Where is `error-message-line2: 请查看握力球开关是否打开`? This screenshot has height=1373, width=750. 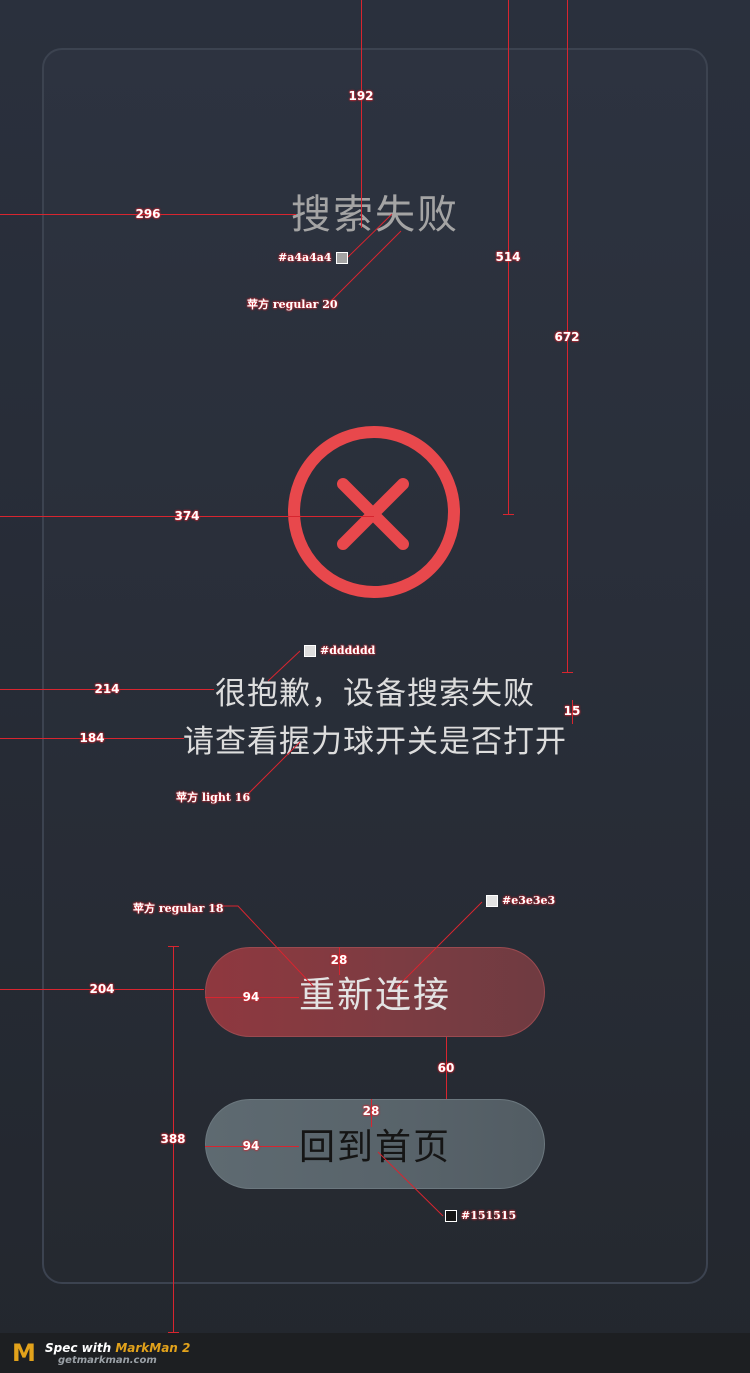 error-message-line2: 请查看握力球开关是否打开 is located at coordinates (375, 742).